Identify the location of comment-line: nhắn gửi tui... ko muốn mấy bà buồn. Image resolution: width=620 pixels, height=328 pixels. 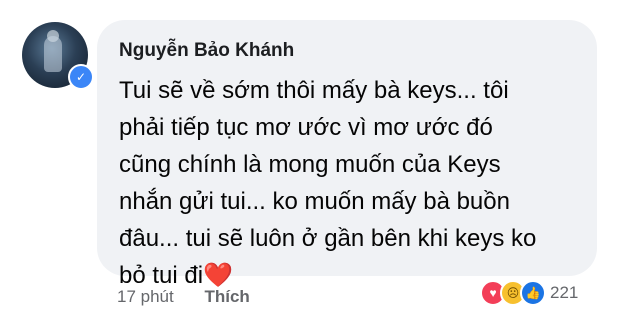
(314, 201).